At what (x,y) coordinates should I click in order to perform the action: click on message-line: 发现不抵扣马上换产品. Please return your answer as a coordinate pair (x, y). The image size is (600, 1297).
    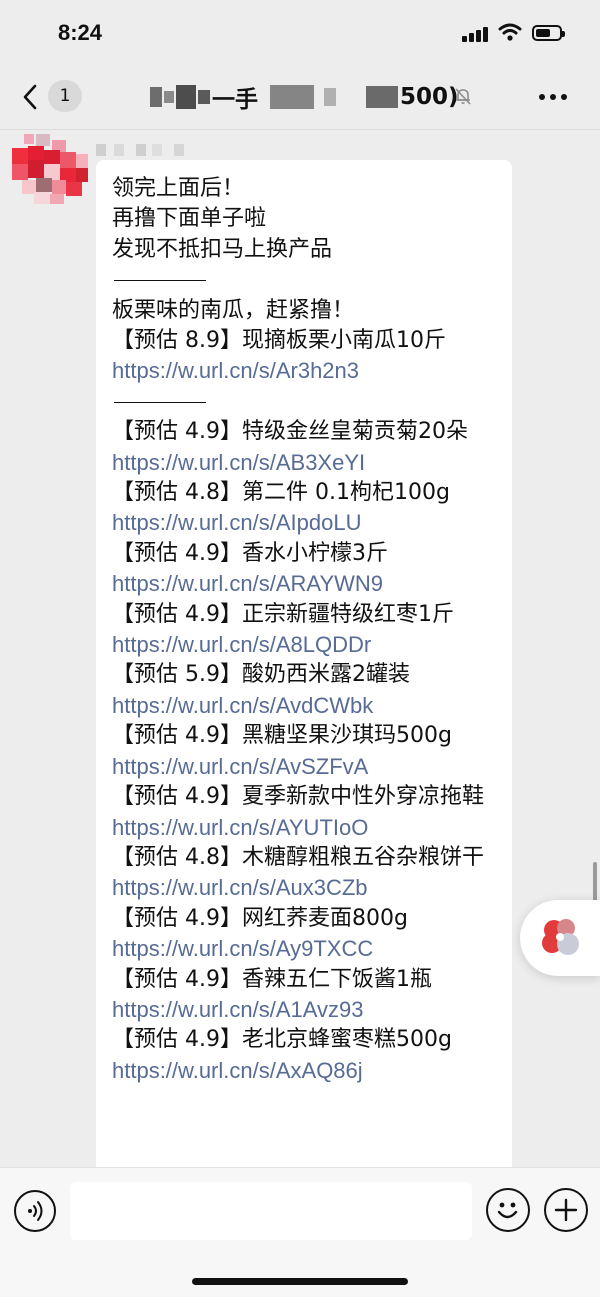
    Looking at the image, I should click on (222, 249).